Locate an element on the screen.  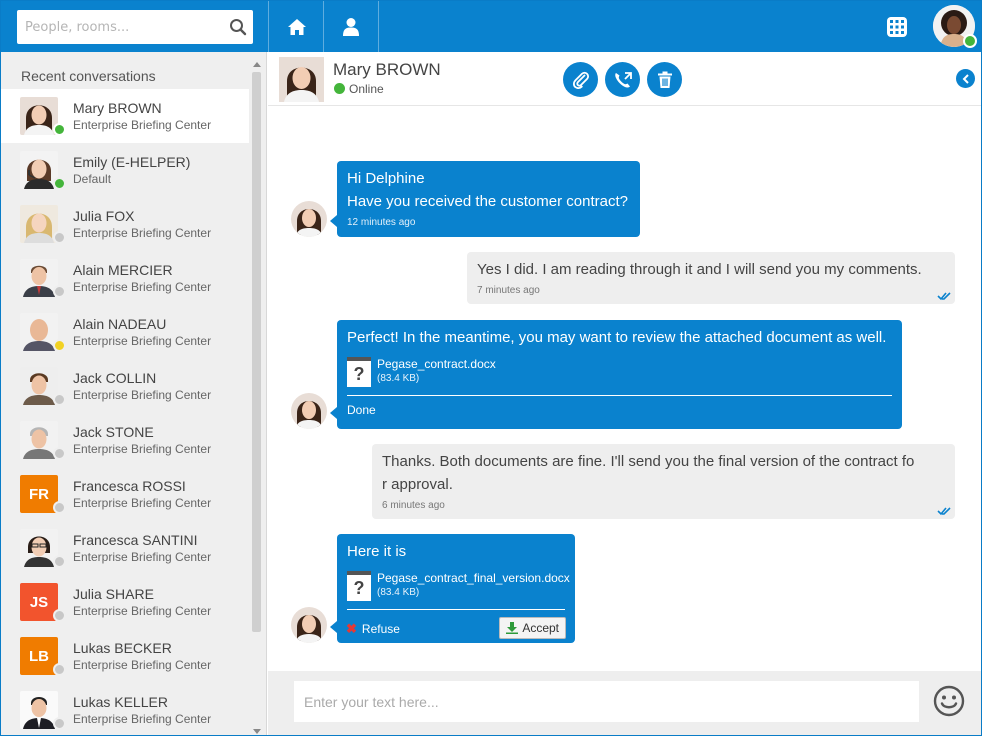
contact-status-label: Online is located at coordinates (366, 89).